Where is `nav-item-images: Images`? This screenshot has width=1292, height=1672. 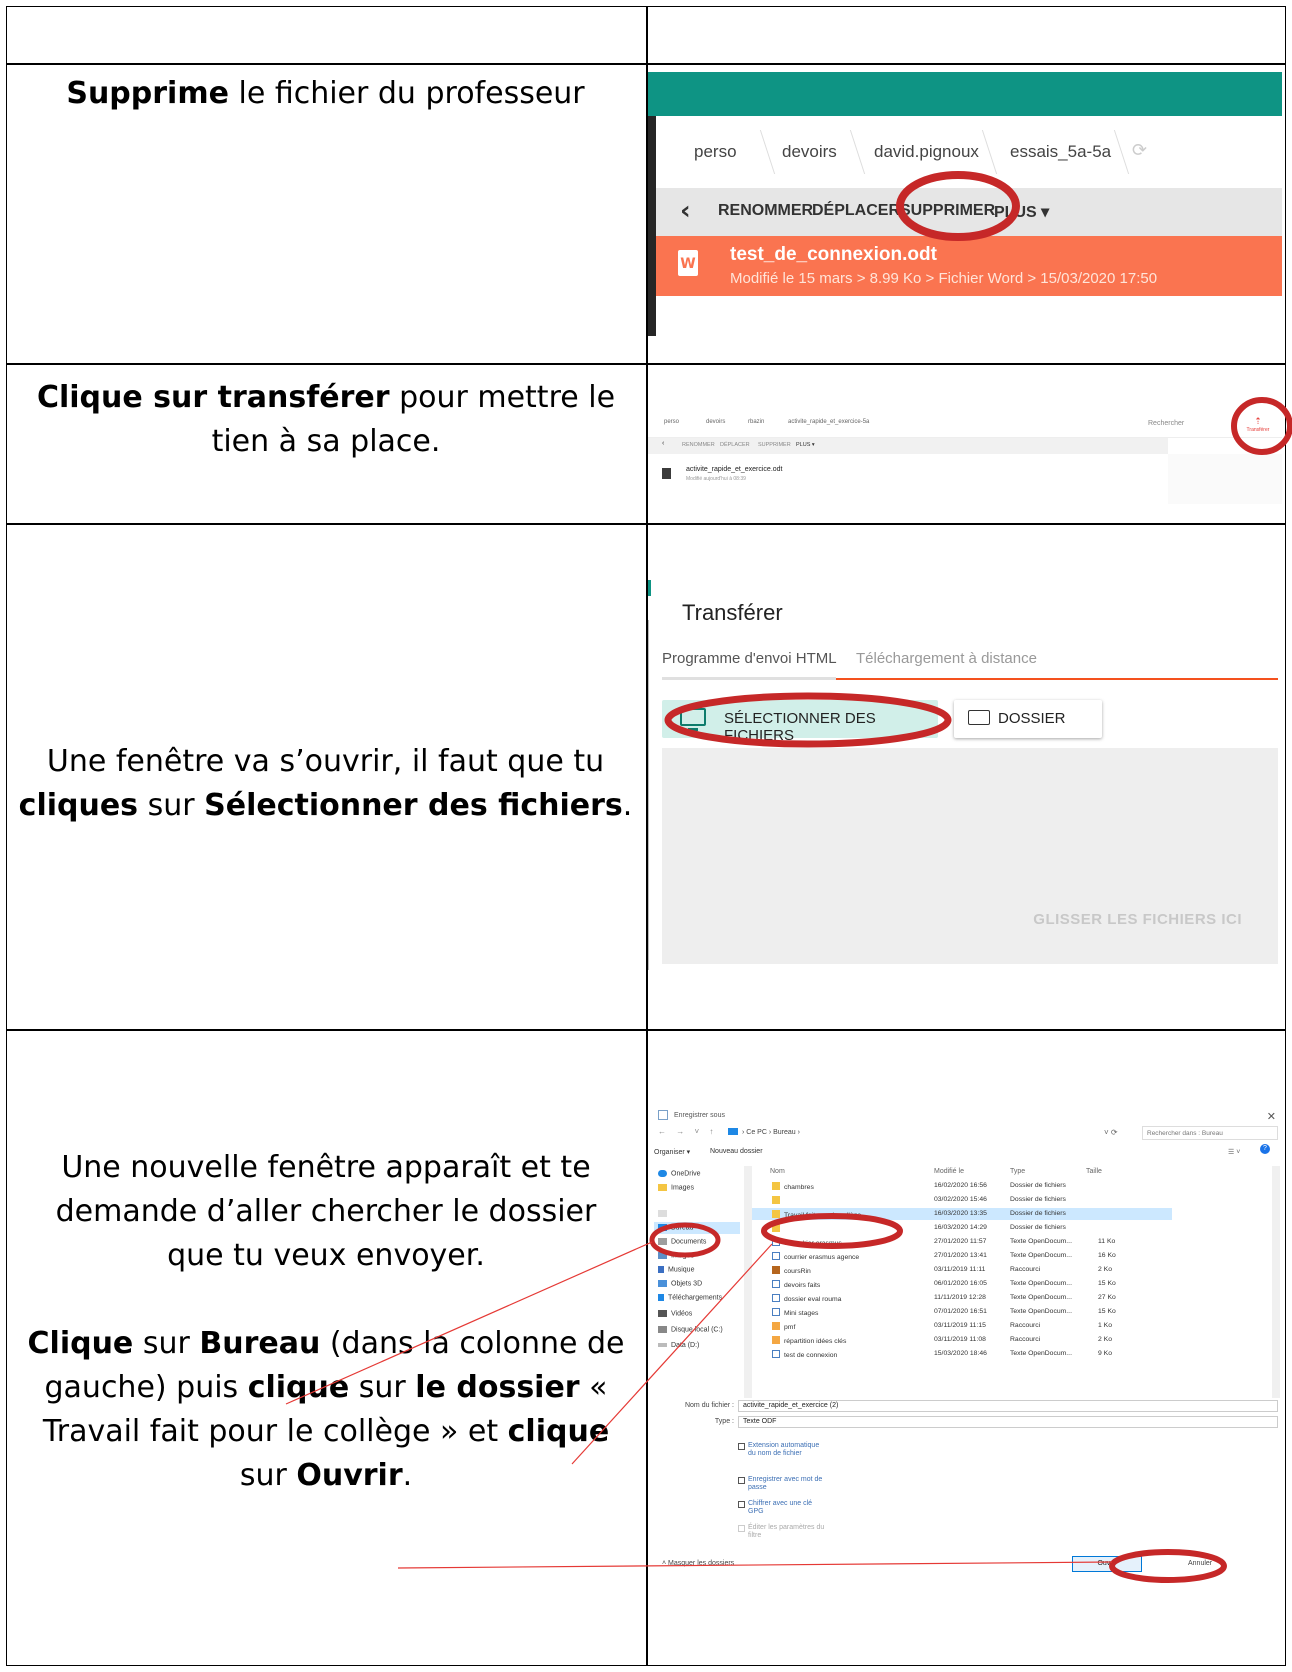
nav-item-images: Images is located at coordinates (676, 1187).